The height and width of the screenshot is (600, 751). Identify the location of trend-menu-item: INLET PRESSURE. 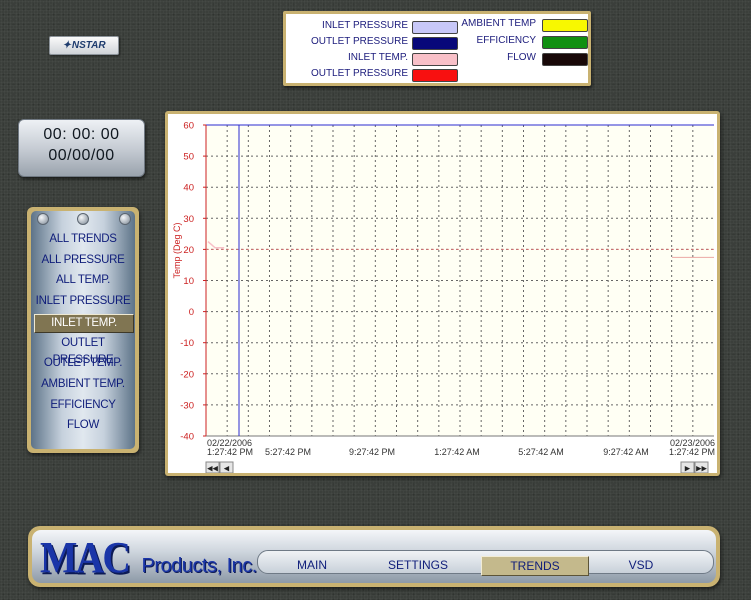
(83, 301).